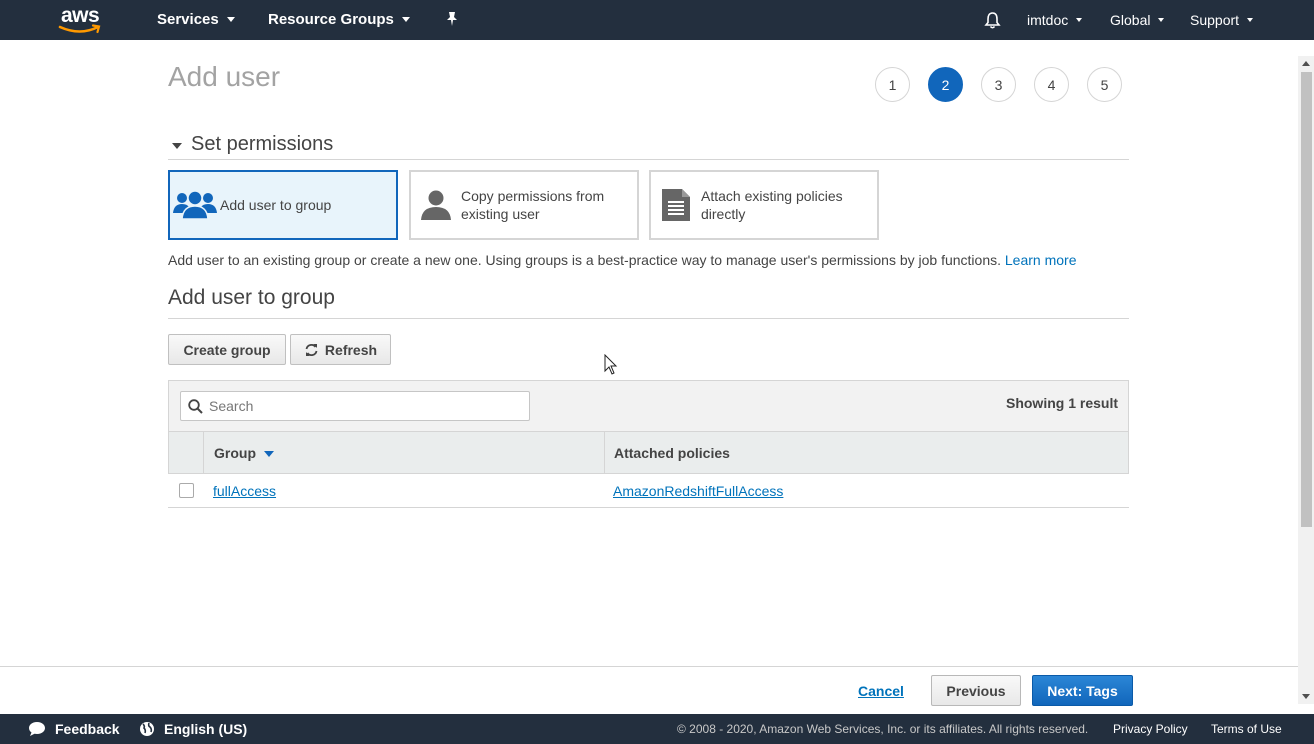 This screenshot has width=1314, height=744. Describe the element at coordinates (452, 19) in the screenshot. I see `pin-icon` at that location.